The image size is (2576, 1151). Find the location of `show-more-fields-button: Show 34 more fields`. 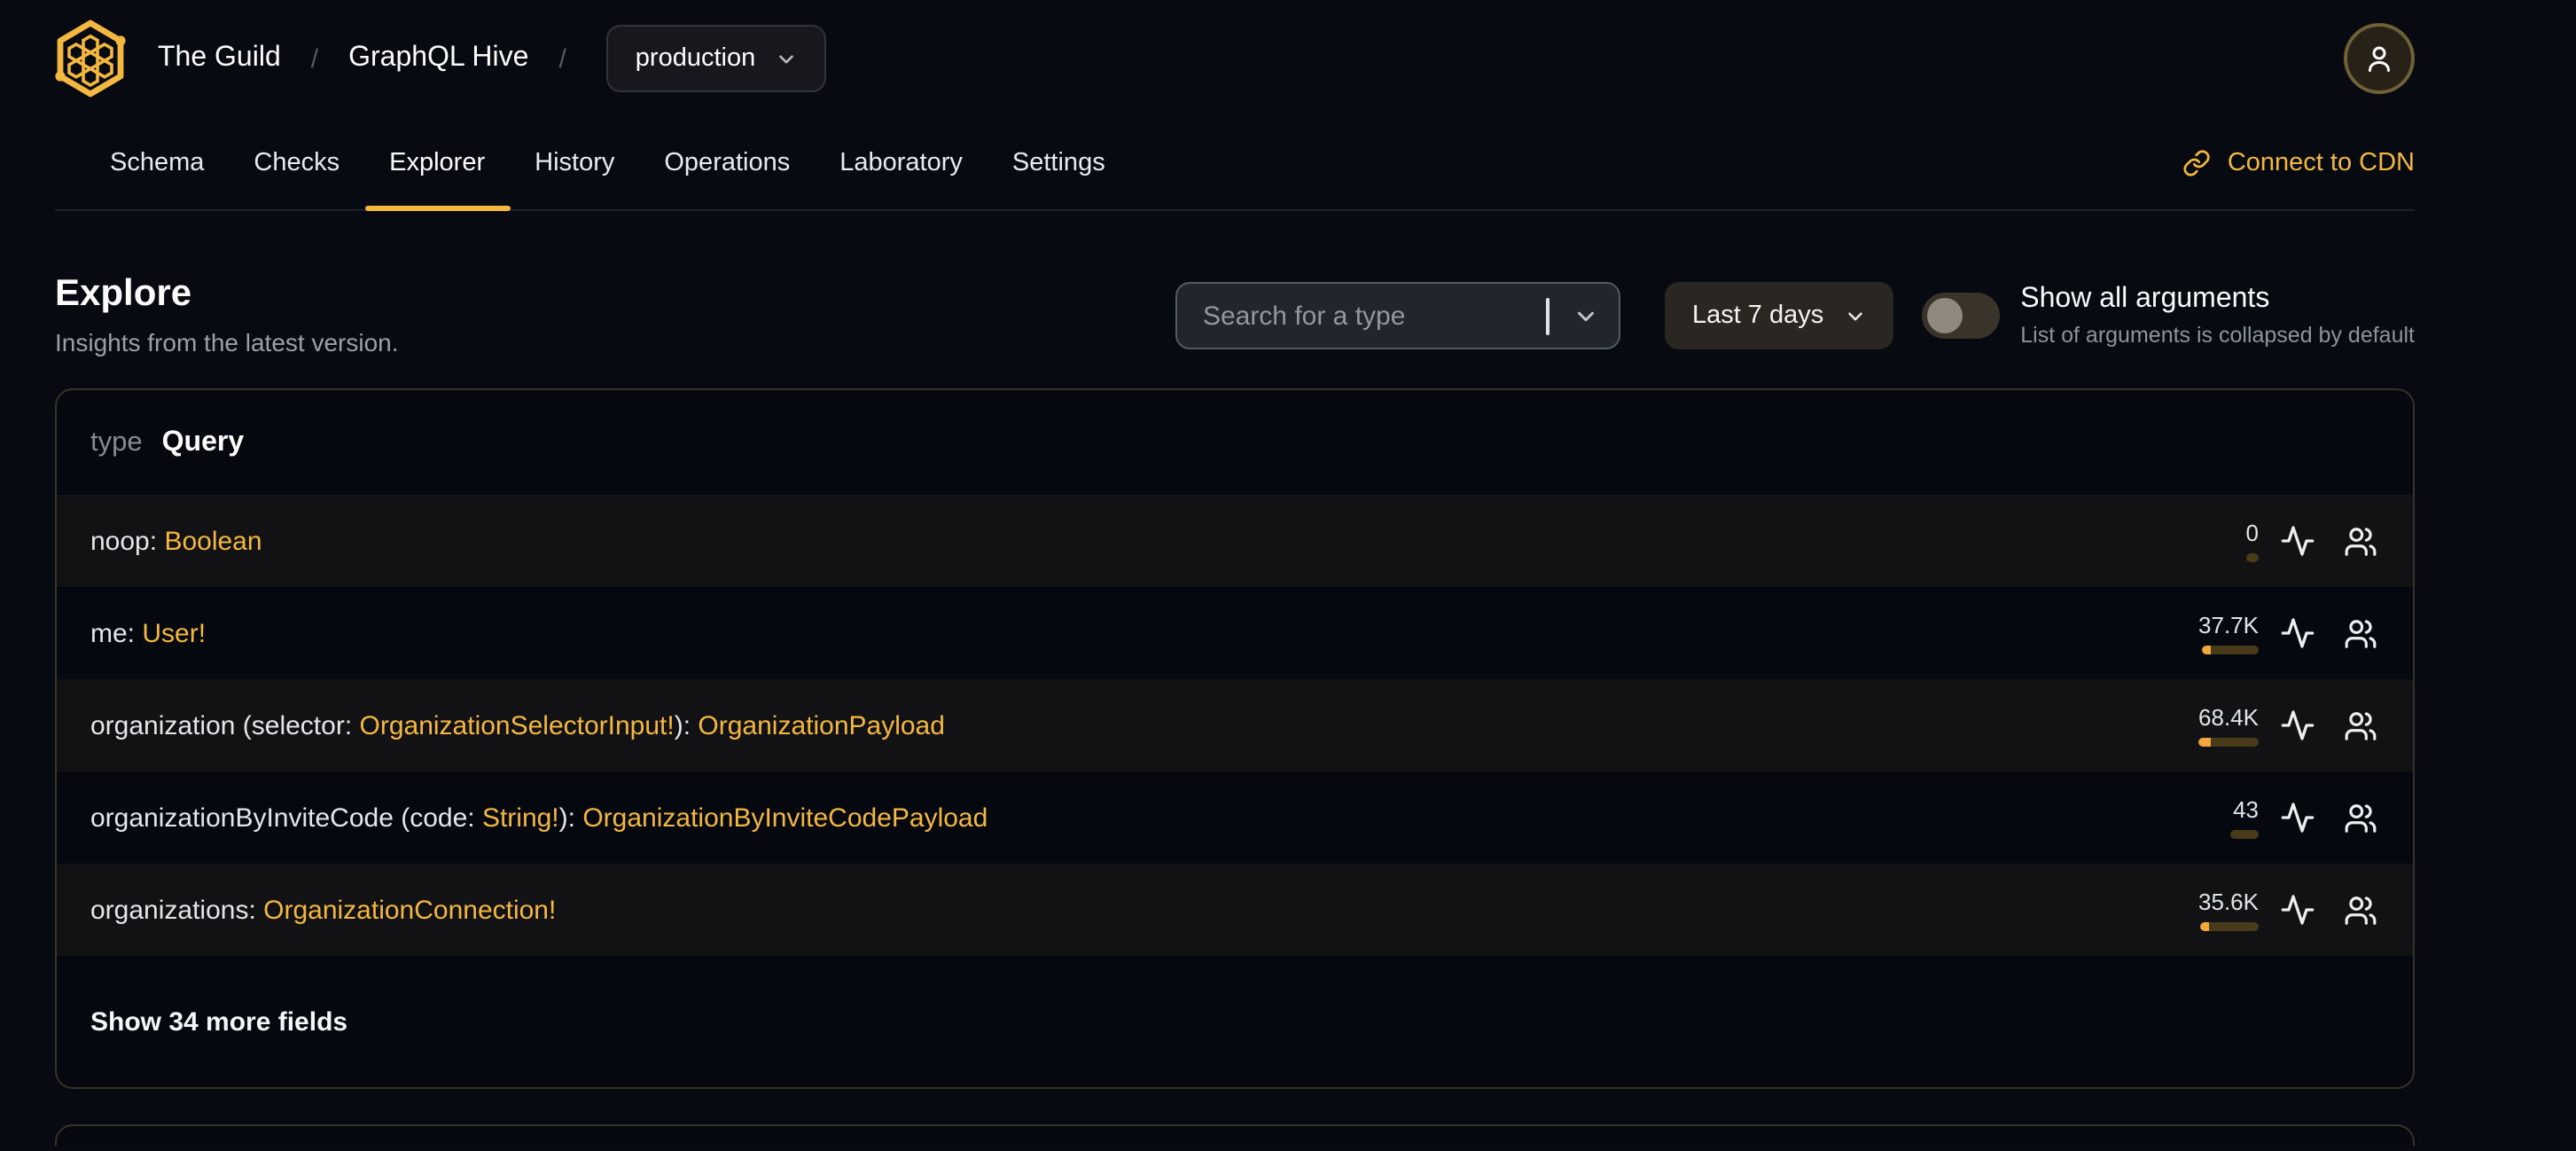

show-more-fields-button: Show 34 more fields is located at coordinates (1235, 1021).